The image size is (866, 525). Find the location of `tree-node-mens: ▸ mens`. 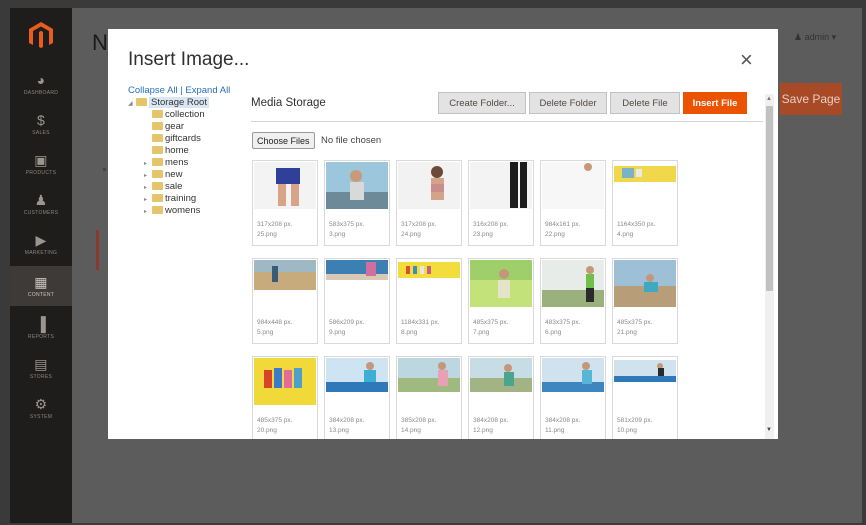

tree-node-mens: ▸ mens is located at coordinates (184, 163).